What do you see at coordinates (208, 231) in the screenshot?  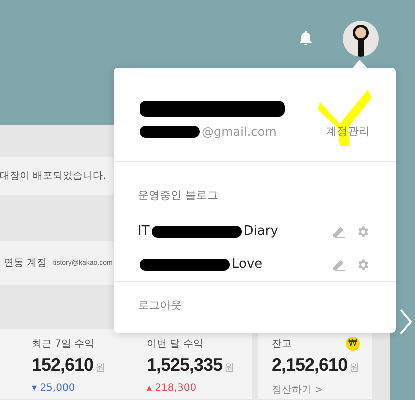 I see `blog-name: IT Diary` at bounding box center [208, 231].